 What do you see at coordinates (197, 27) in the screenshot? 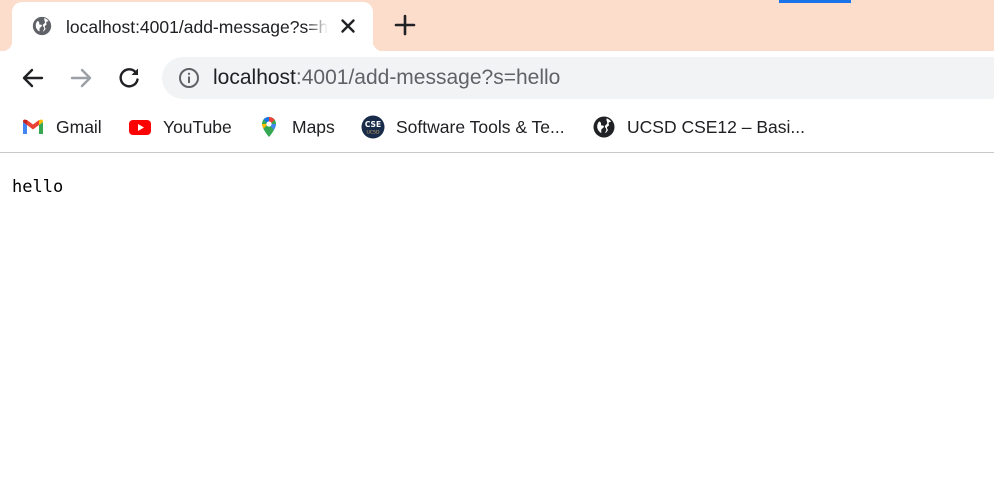
I see `tab-title: localhost:4001/add-message?s=hello` at bounding box center [197, 27].